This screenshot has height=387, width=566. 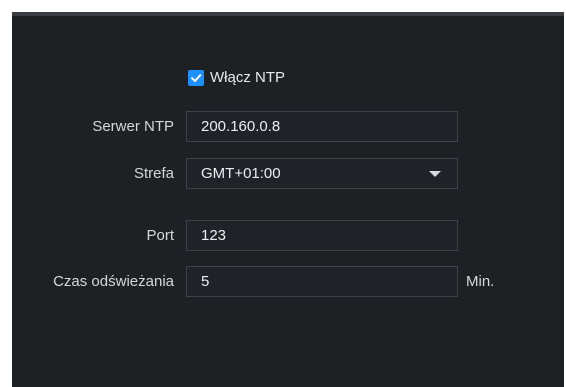 I want to click on refresh-interval-input, so click(x=322, y=281).